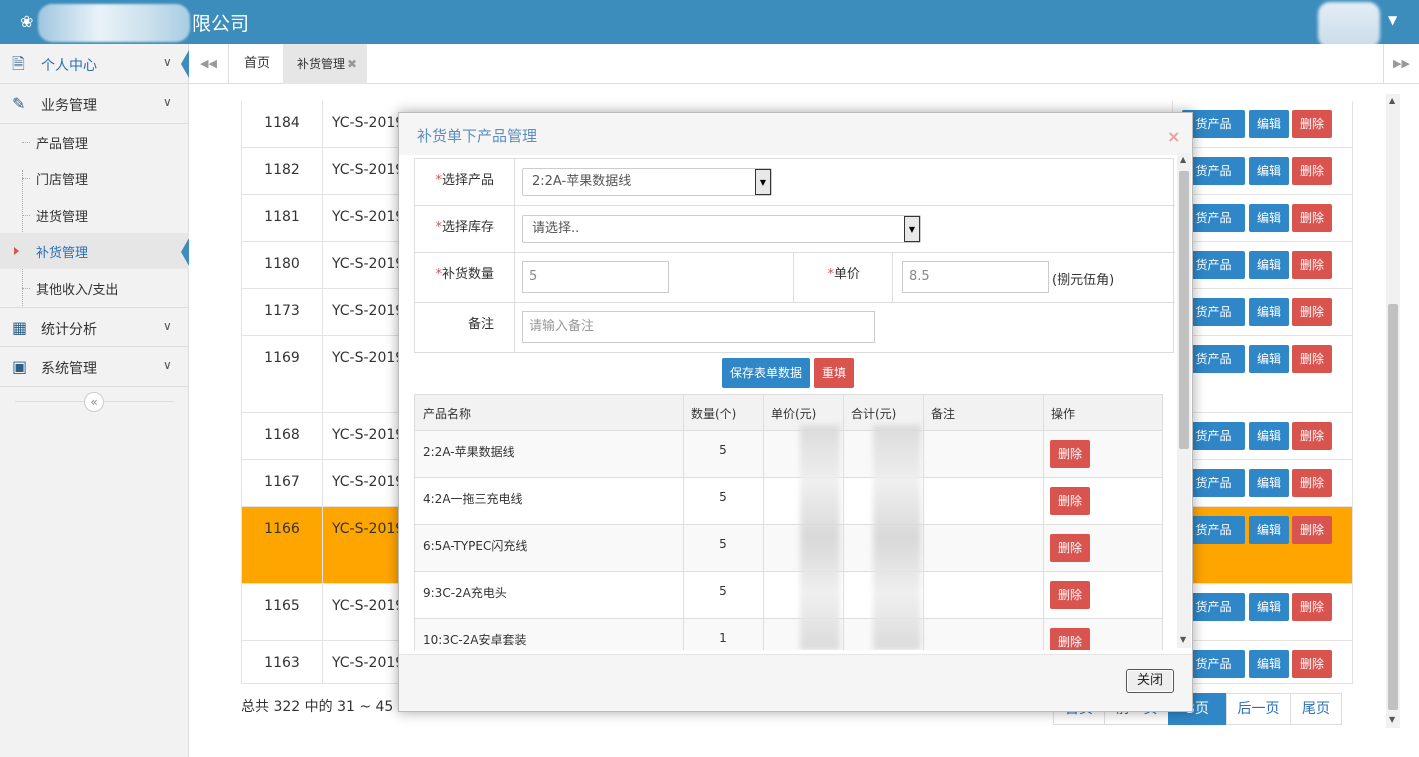  What do you see at coordinates (795, 278) in the screenshot?
I see `form-row-qty-price: *补货数量 5 *单价 8.5 (捌元伍角)` at bounding box center [795, 278].